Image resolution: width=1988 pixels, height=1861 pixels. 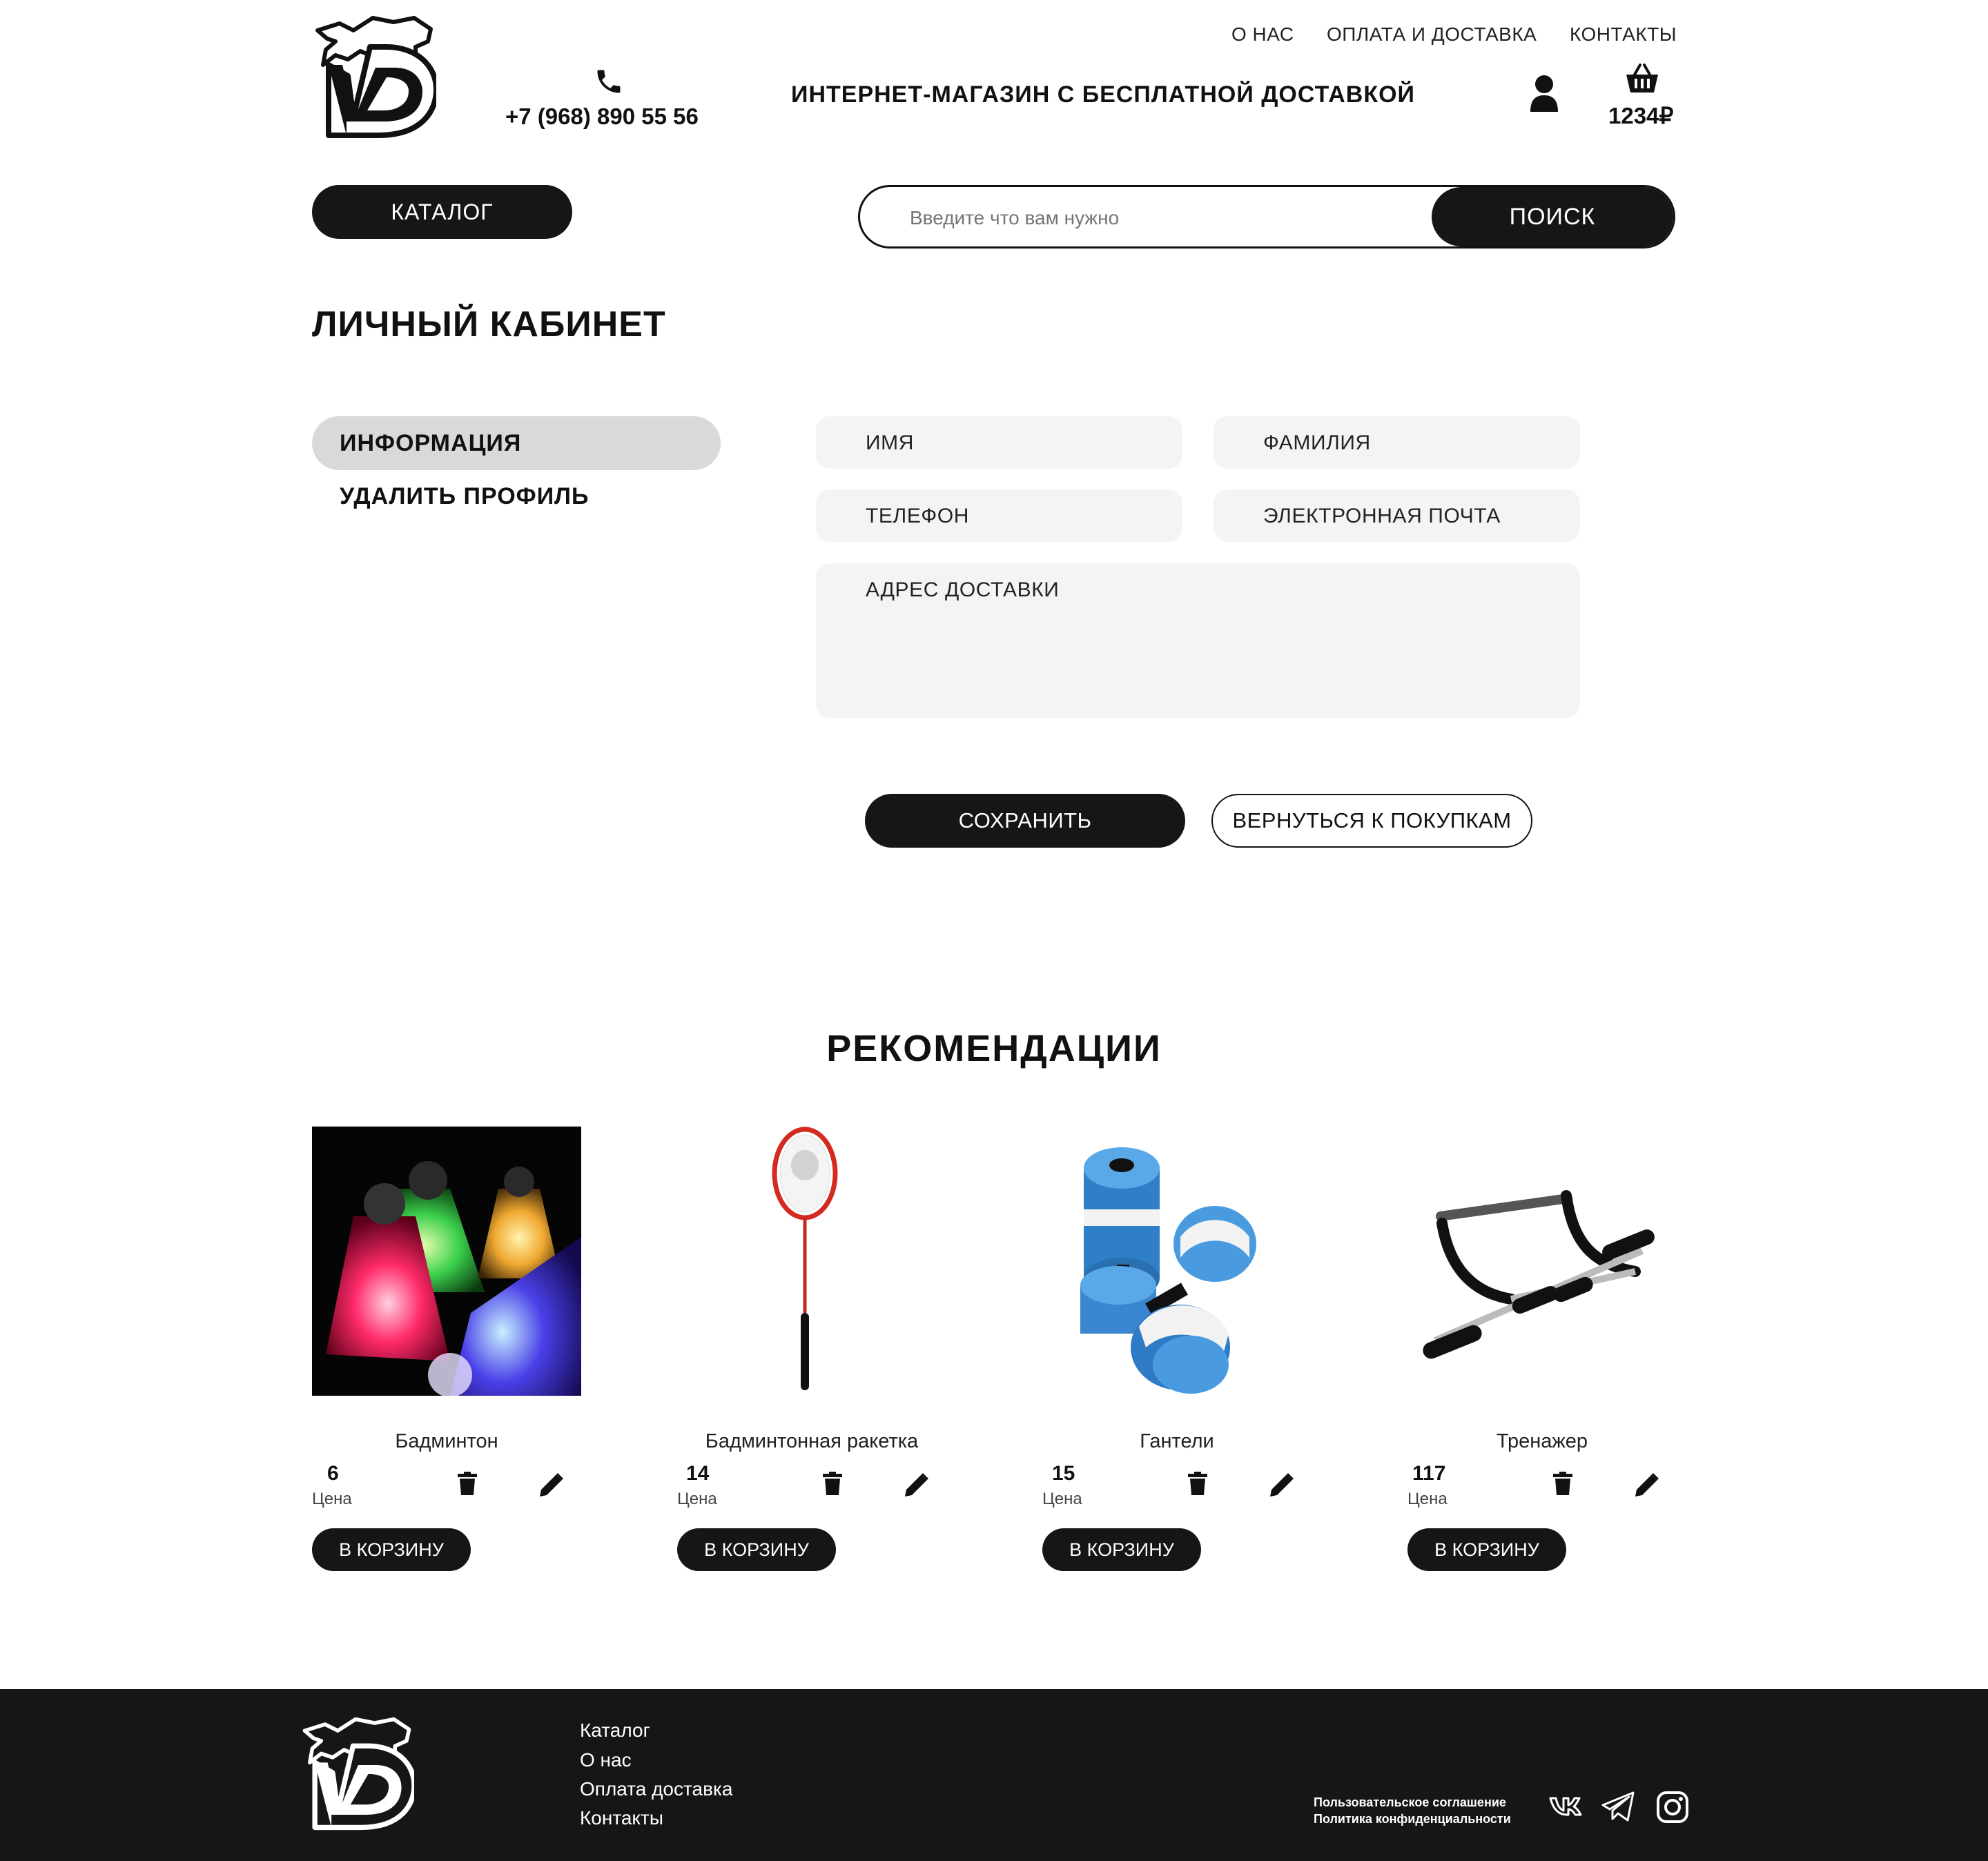 What do you see at coordinates (1177, 1261) in the screenshot?
I see `product-image-dumbbells` at bounding box center [1177, 1261].